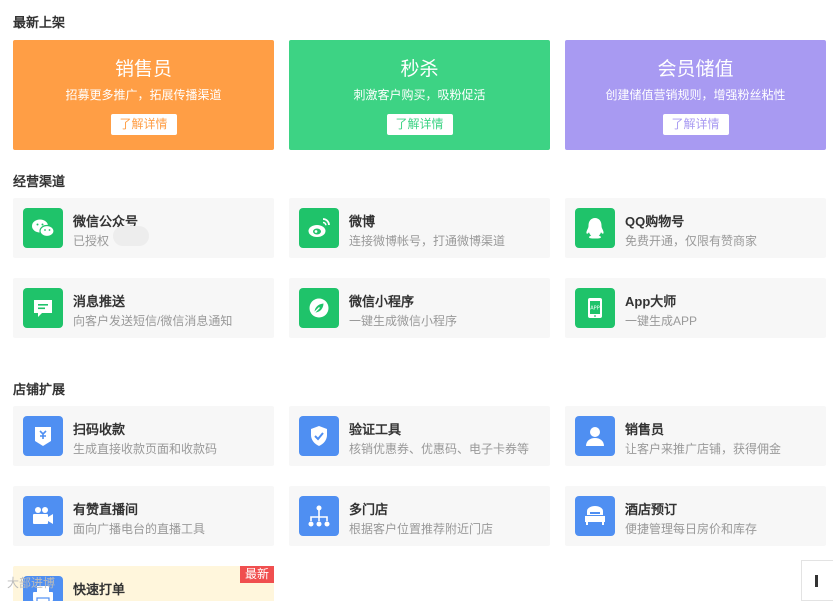 The height and width of the screenshot is (601, 833). I want to click on tile-title: 多门店, so click(369, 509).